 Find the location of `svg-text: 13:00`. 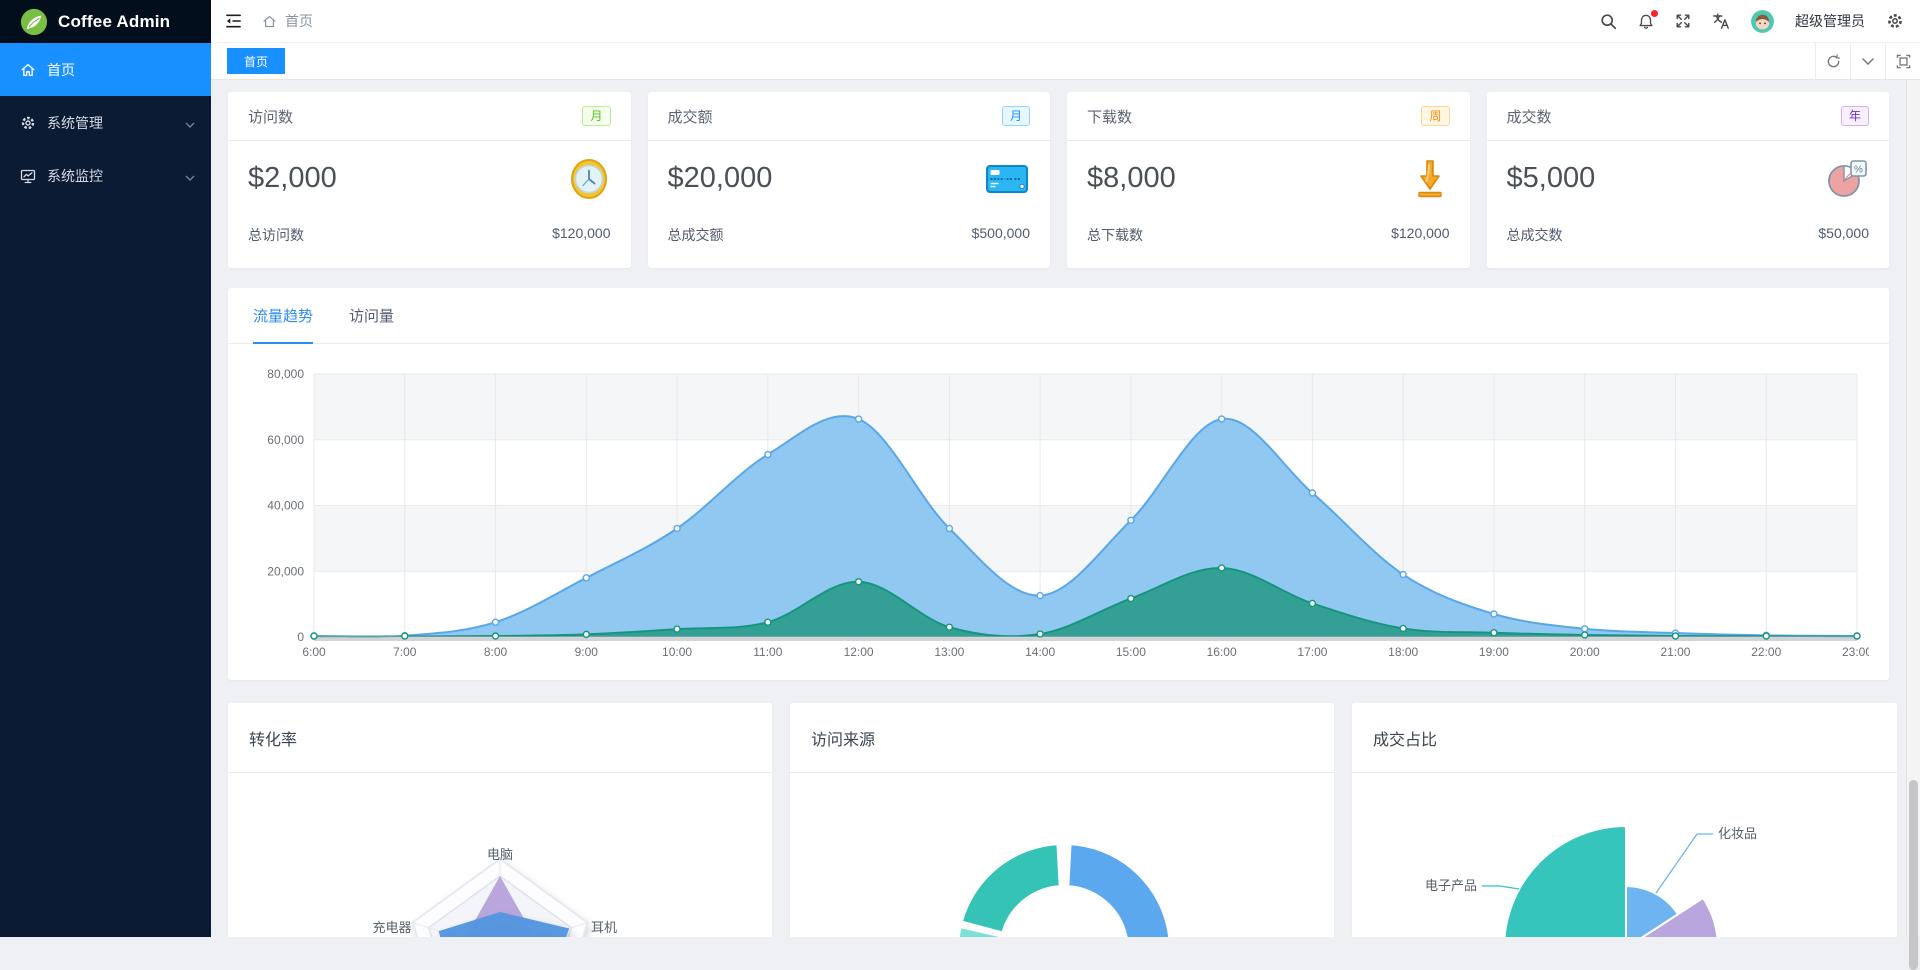

svg-text: 13:00 is located at coordinates (949, 652).